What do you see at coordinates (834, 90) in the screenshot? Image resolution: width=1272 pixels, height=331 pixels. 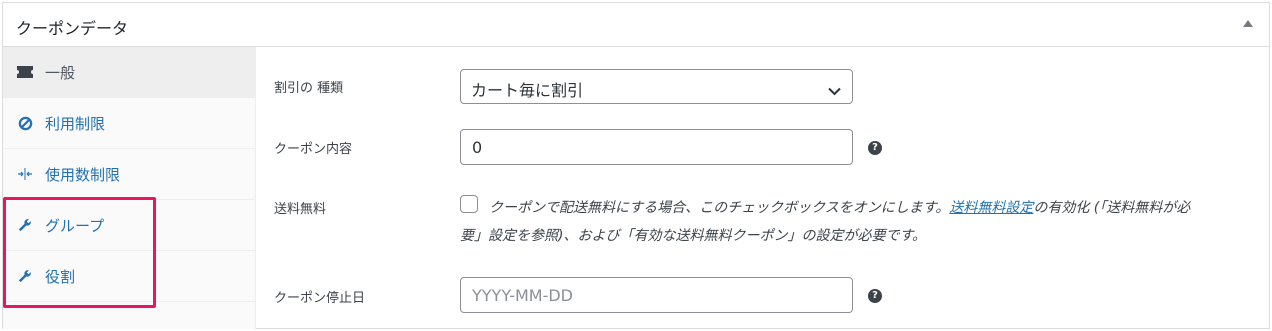 I see `chevron-down-icon` at bounding box center [834, 90].